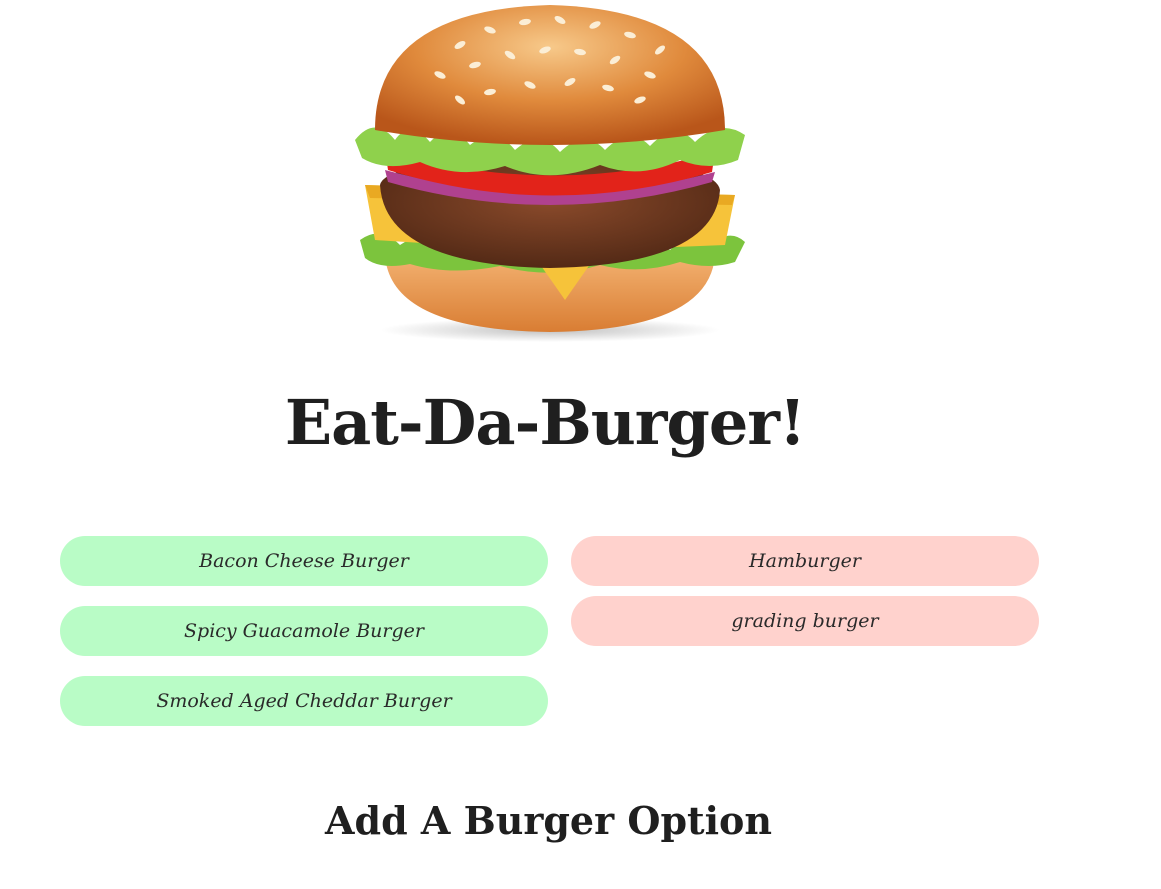 The height and width of the screenshot is (889, 1161). I want to click on page-title: Eat-Da-Burger!, so click(545, 422).